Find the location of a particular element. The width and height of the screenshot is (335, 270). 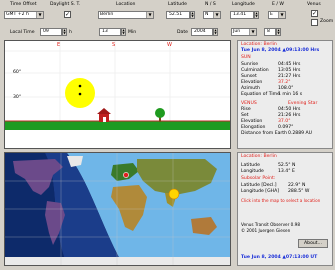

location-line: Location: Berlin is located at coordinates (259, 156).